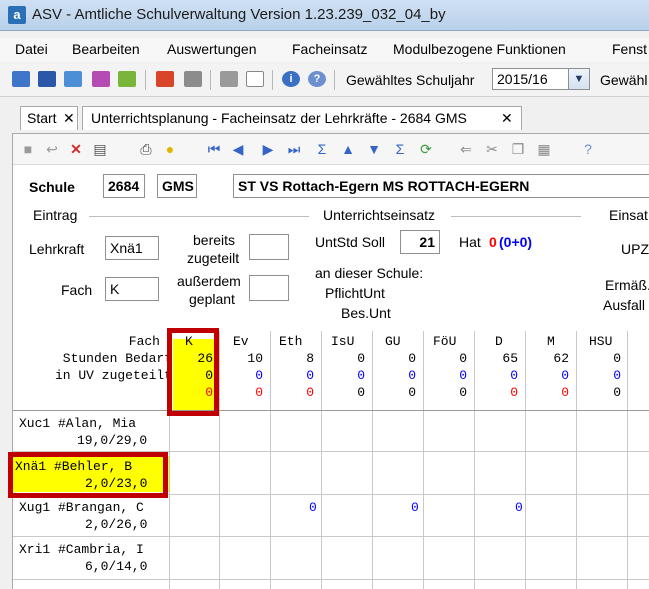 The image size is (649, 589). I want to click on copy-window-icon, so click(229, 79).